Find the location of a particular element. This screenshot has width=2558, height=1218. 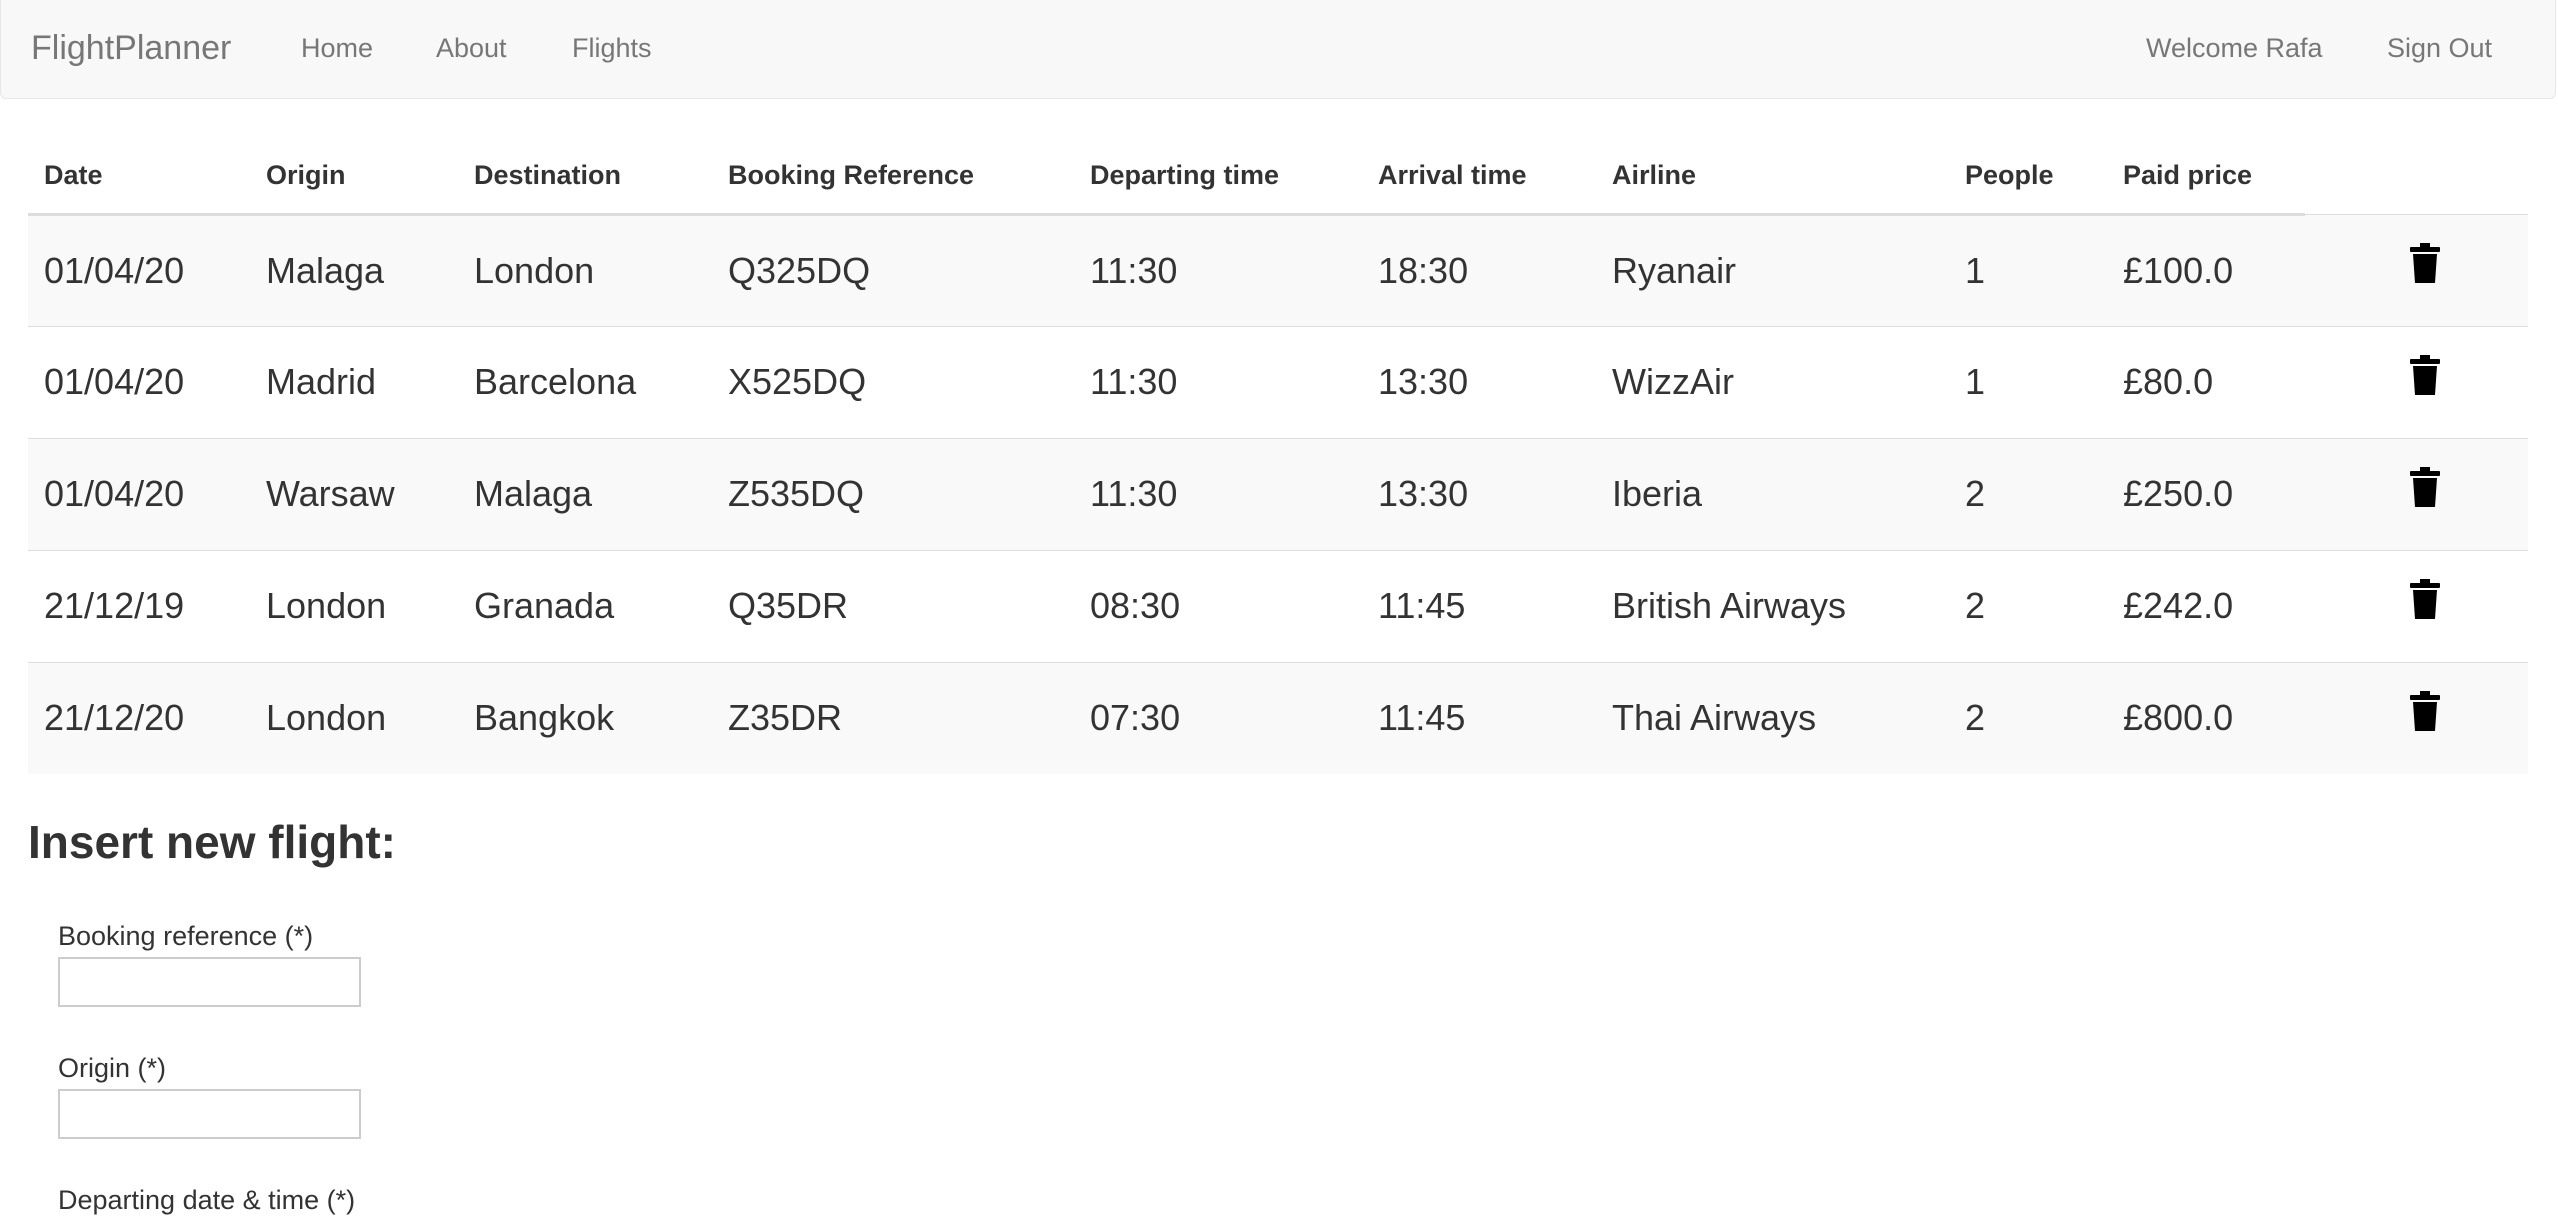

cell-destination: Bangkok is located at coordinates (585, 717).